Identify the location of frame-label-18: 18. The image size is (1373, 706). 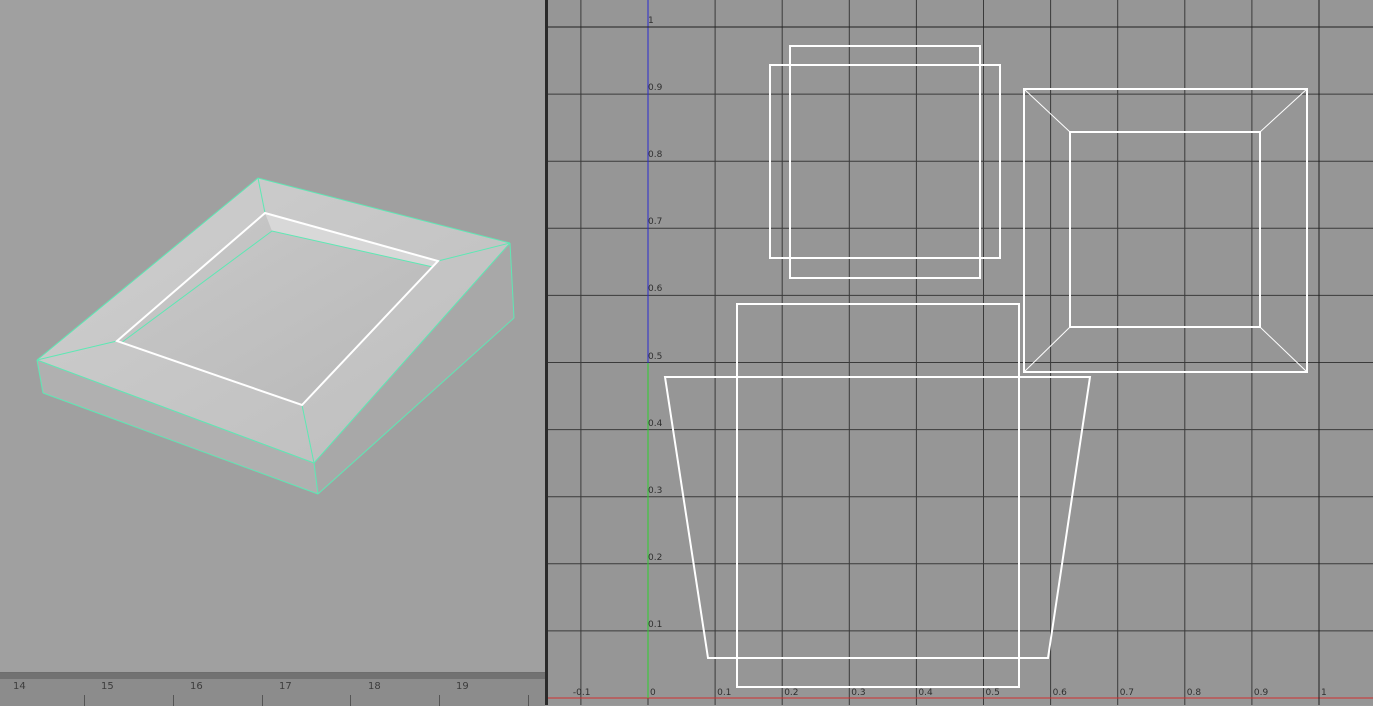
(374, 686).